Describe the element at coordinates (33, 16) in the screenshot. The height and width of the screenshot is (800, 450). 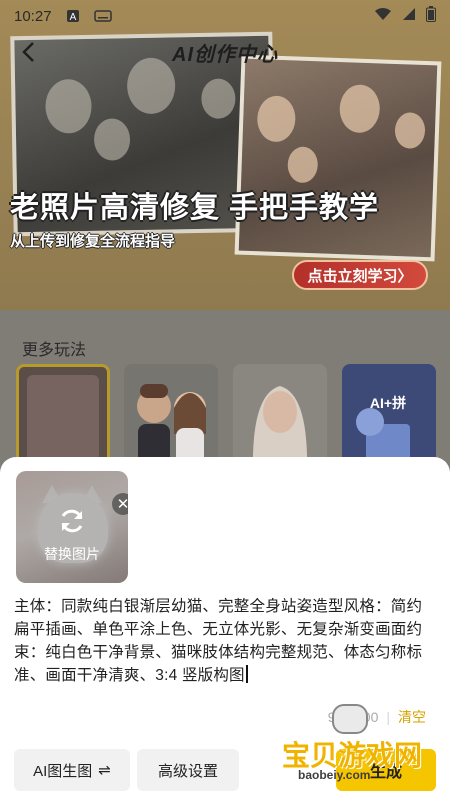
I see `status-time: 10:27` at that location.